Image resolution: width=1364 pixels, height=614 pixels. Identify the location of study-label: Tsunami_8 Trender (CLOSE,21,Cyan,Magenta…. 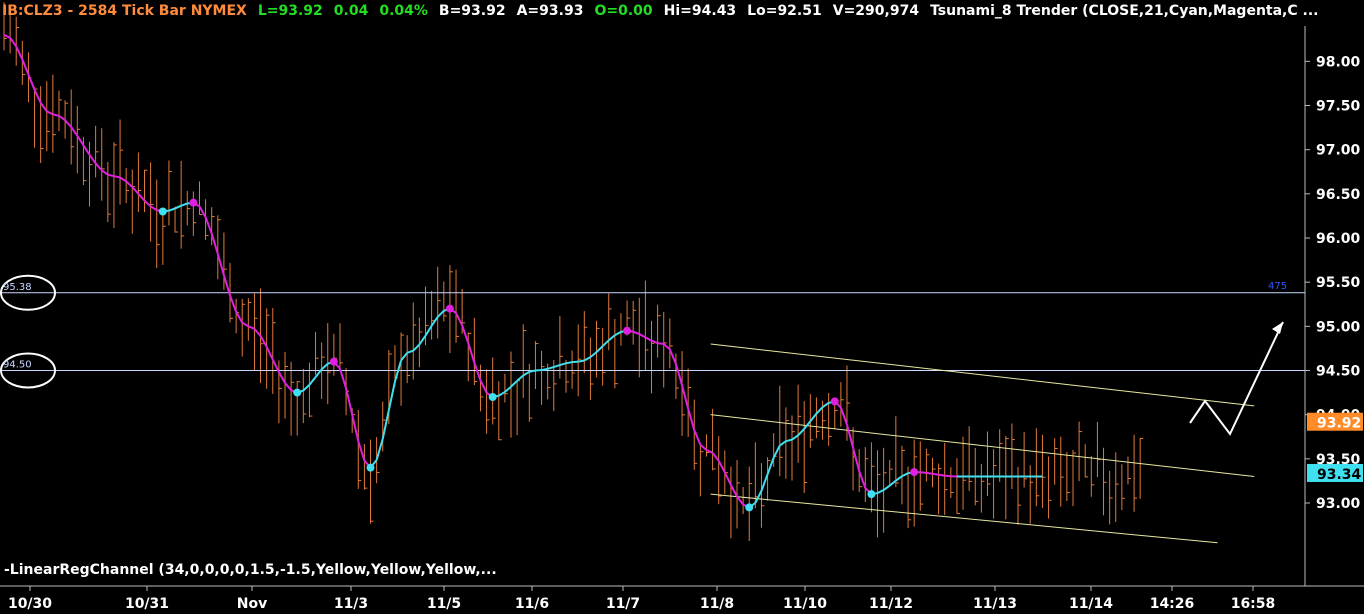
(1124, 11).